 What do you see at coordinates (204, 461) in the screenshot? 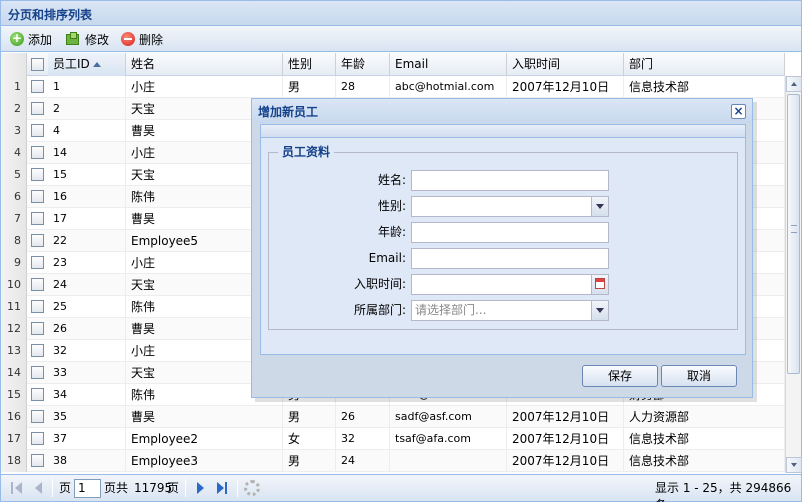
I see `cell-name: Employee3` at bounding box center [204, 461].